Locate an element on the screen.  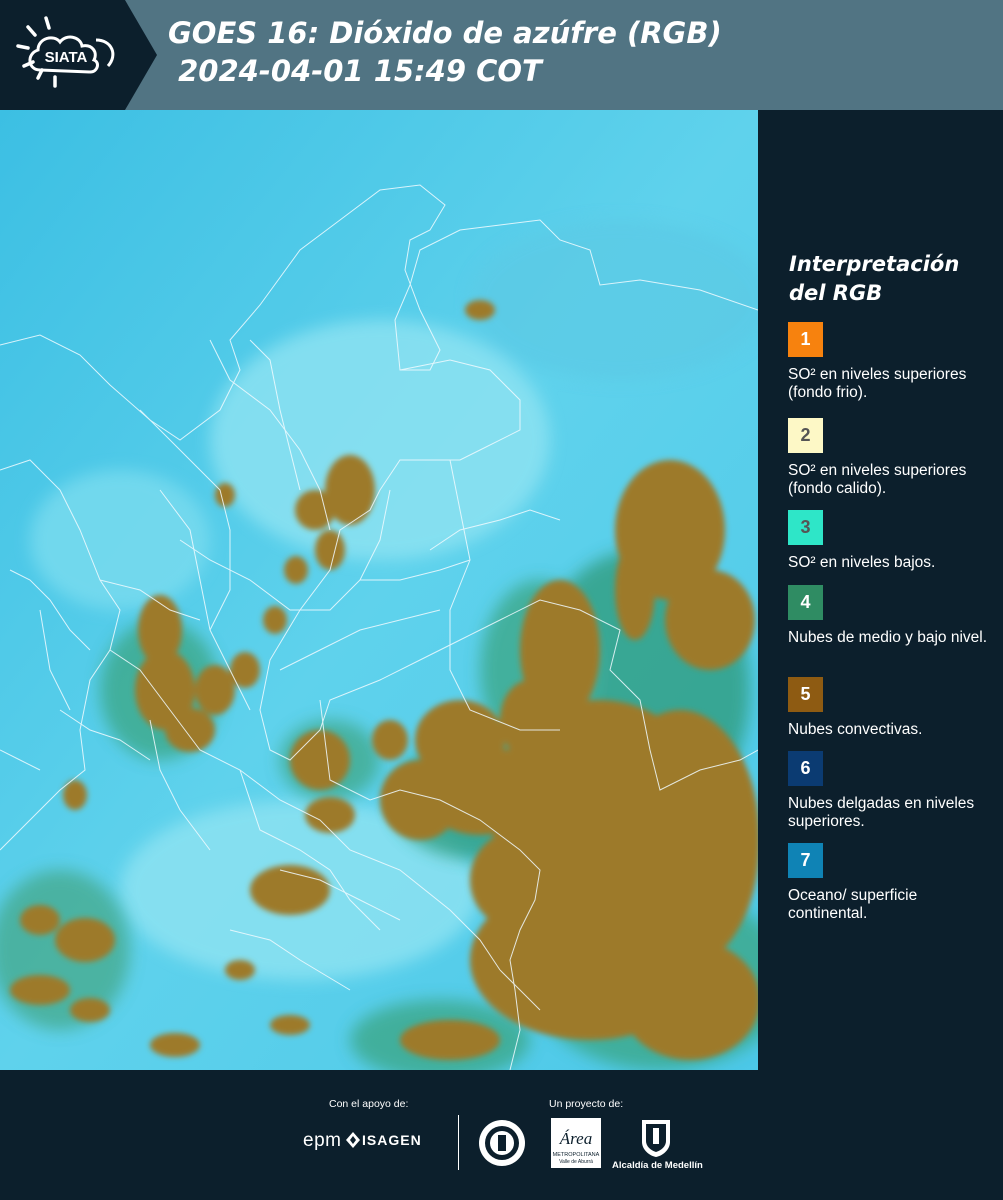
legend-swatch-5: 5 is located at coordinates (805, 694).